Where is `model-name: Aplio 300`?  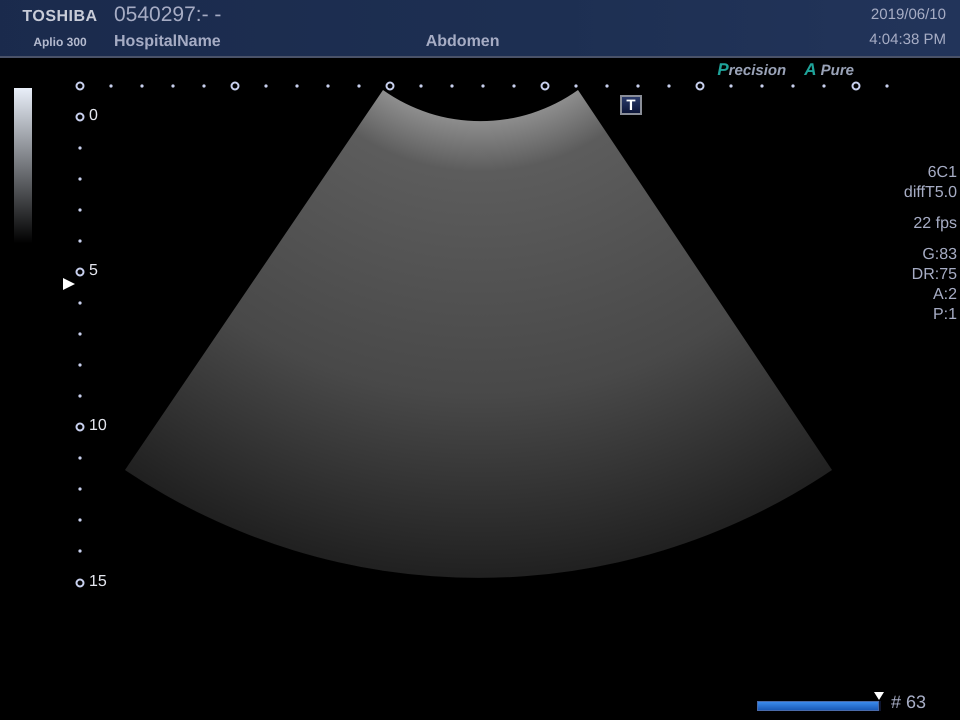
model-name: Aplio 300 is located at coordinates (60, 42).